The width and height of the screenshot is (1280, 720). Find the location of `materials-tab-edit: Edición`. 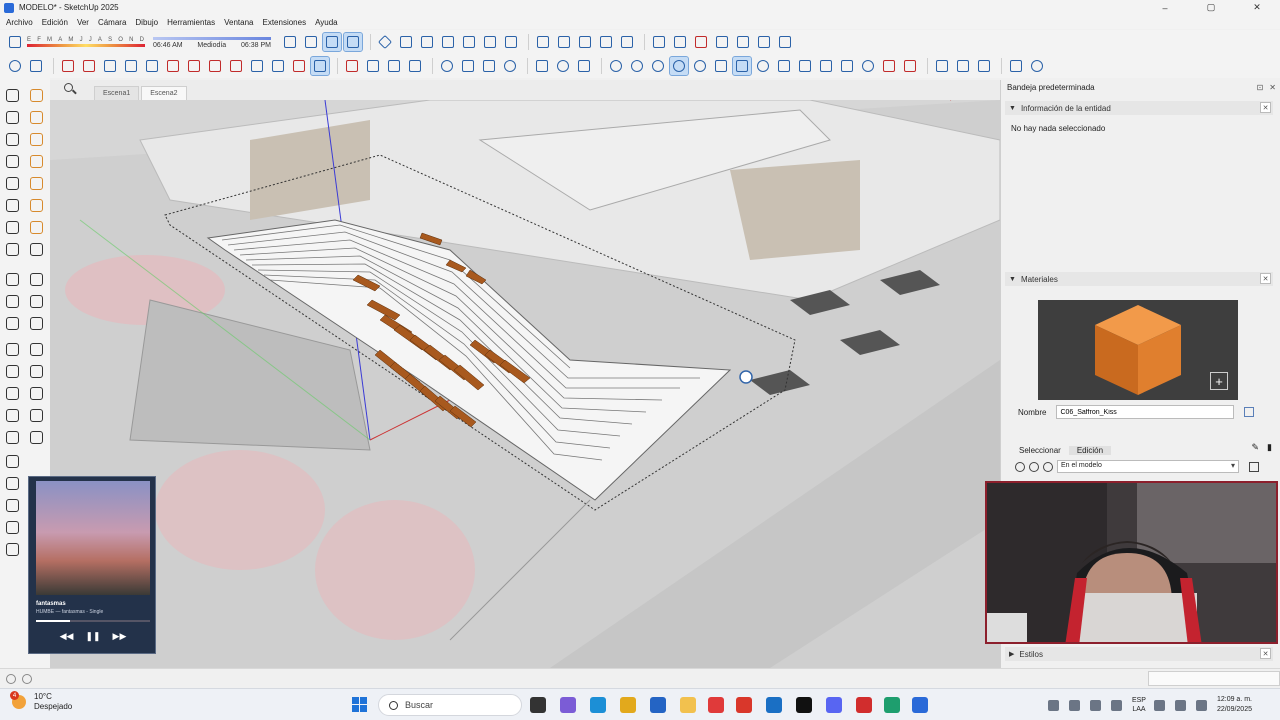

materials-tab-edit: Edición is located at coordinates (1090, 450).